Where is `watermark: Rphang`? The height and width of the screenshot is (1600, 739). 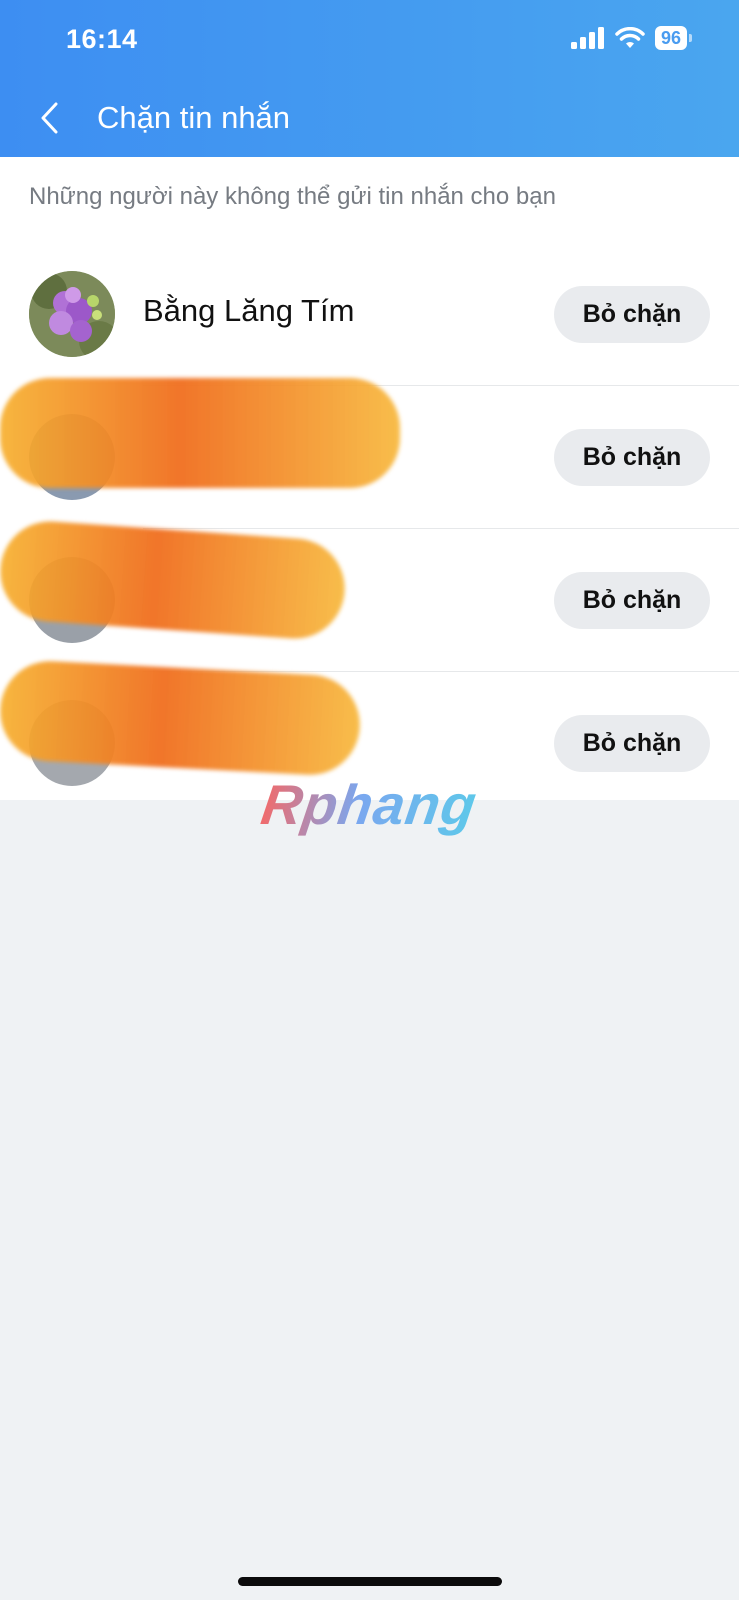
watermark: Rphang is located at coordinates (369, 804).